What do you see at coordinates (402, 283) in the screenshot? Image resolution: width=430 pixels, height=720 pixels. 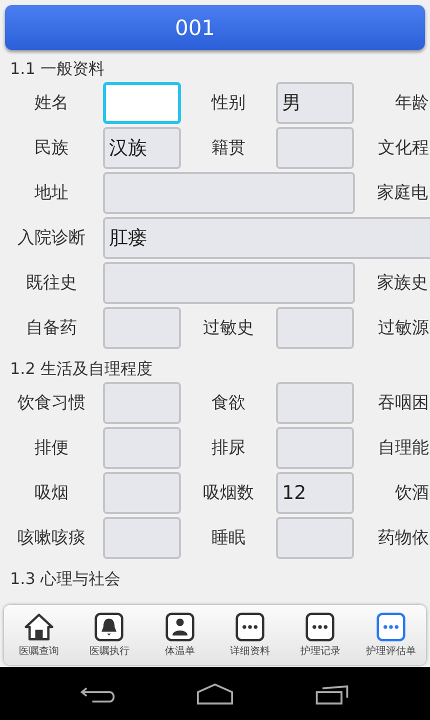 I see `field-label: 家族史` at bounding box center [402, 283].